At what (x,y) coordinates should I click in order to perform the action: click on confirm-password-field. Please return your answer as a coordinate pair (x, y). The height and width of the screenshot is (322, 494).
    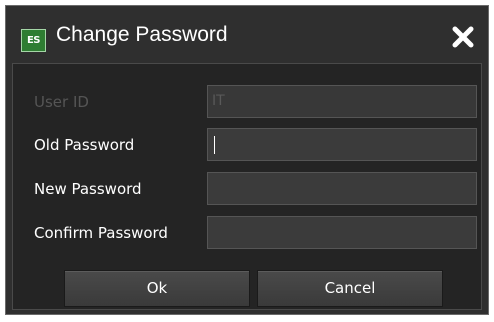
    Looking at the image, I should click on (342, 232).